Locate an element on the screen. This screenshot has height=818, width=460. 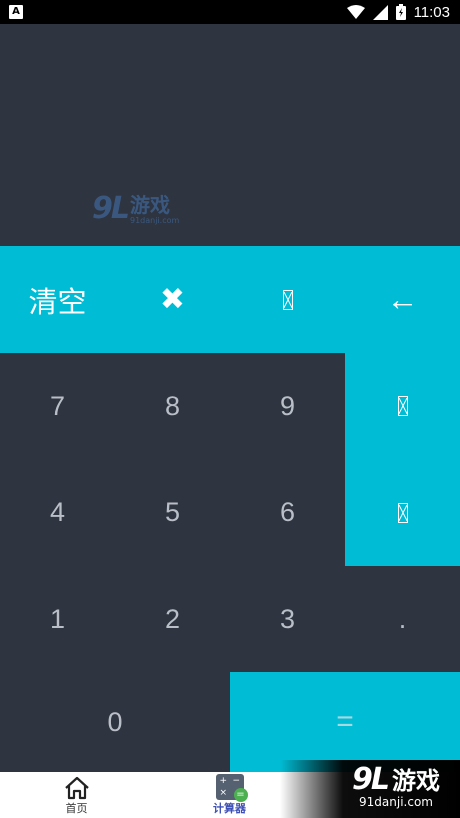
home-icon is located at coordinates (76, 788).